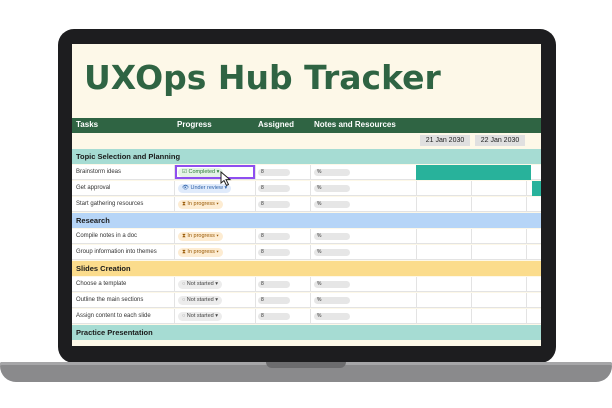  Describe the element at coordinates (93, 188) in the screenshot. I see `task-name: Get approval` at that location.